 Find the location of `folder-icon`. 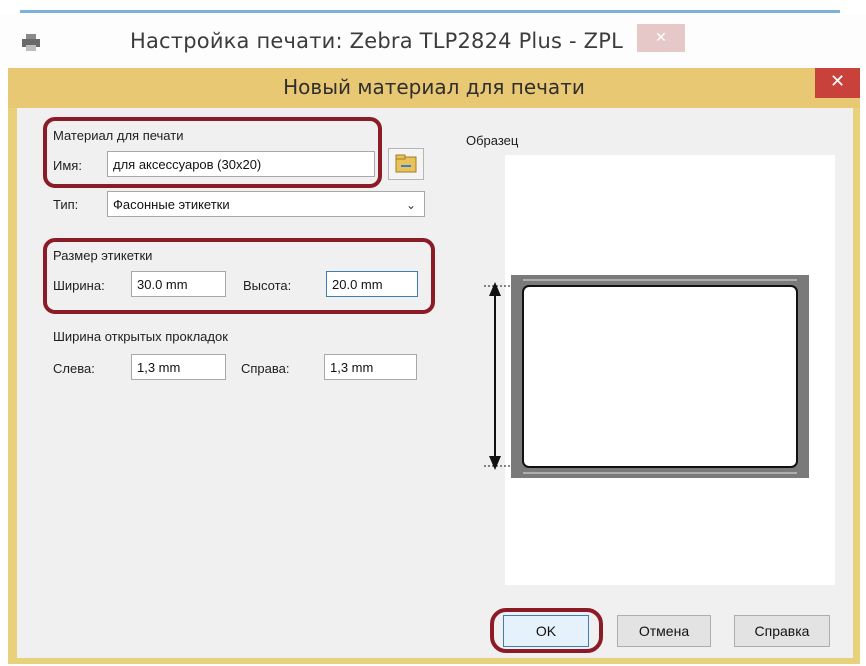

folder-icon is located at coordinates (406, 163).